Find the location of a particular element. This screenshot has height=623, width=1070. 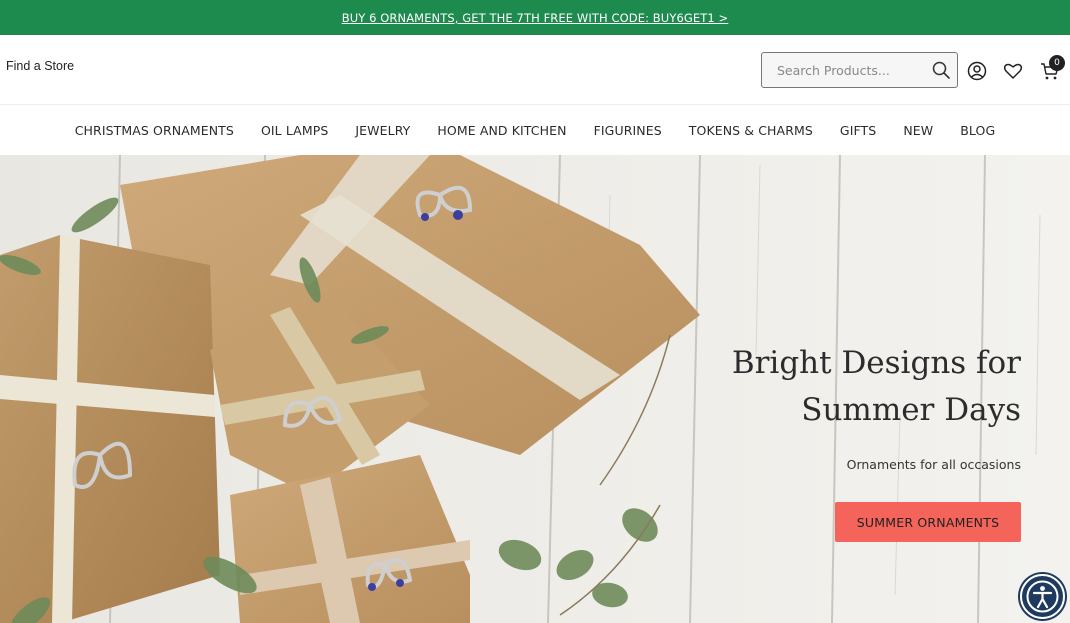

hero-headline: Bright Designs for Summer Days is located at coordinates (811, 387).